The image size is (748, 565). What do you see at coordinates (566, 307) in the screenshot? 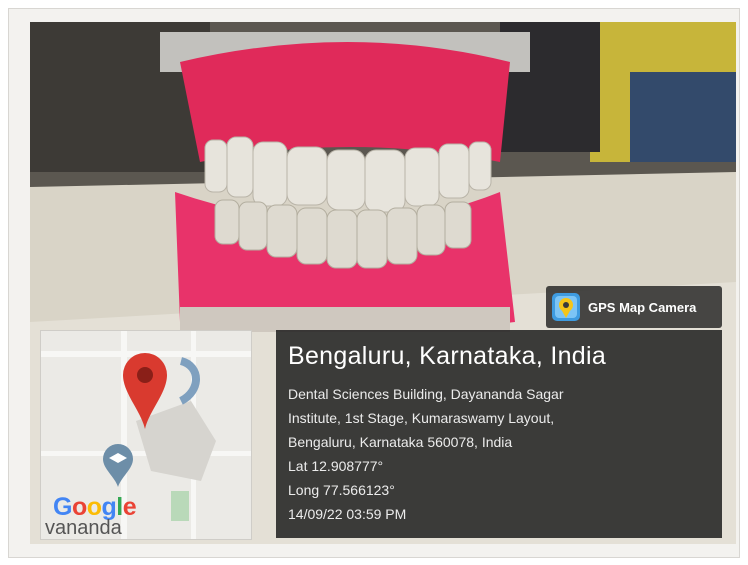
I see `map-pin-camera-icon` at bounding box center [566, 307].